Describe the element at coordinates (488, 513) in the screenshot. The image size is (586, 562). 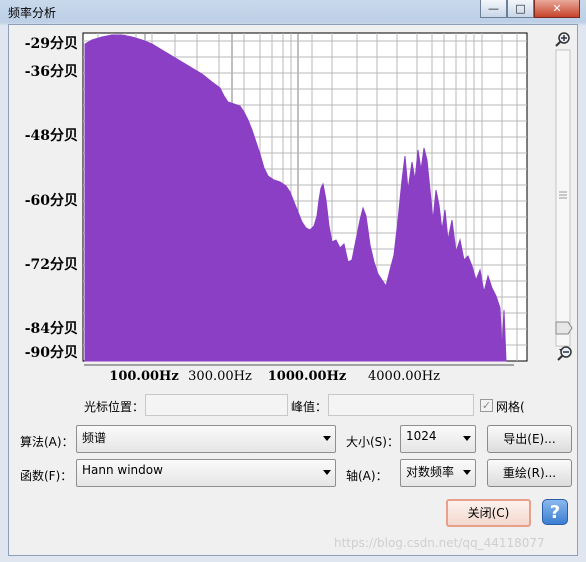
I see `close-button: 关闭(C)` at that location.